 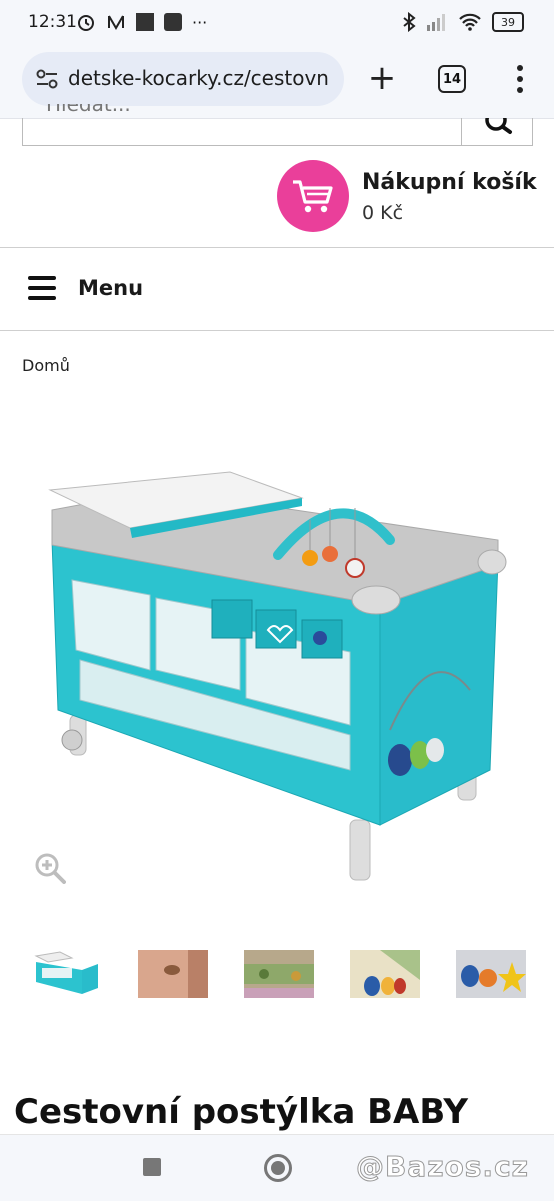 I want to click on search-button, so click(x=497, y=127).